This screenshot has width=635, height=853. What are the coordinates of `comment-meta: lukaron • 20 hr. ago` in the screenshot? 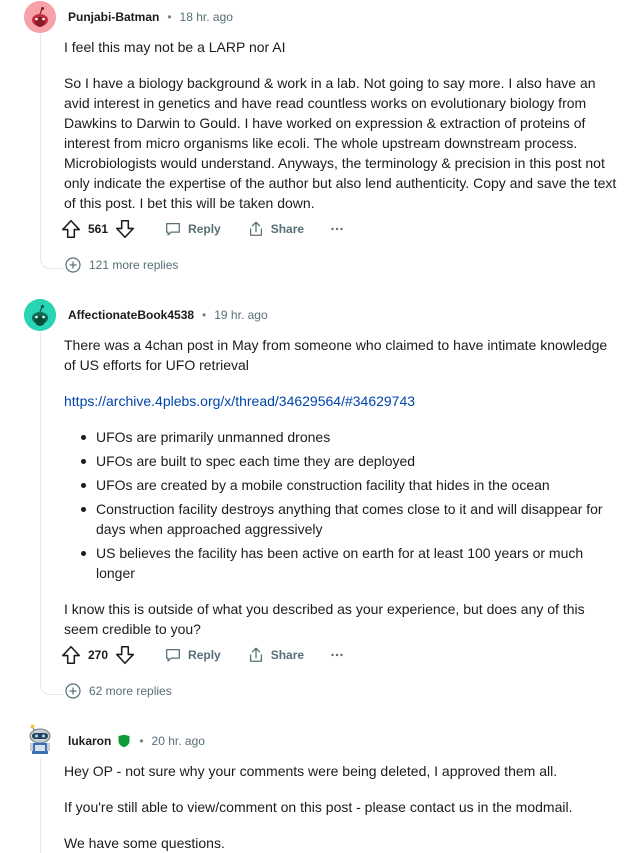 It's located at (136, 741).